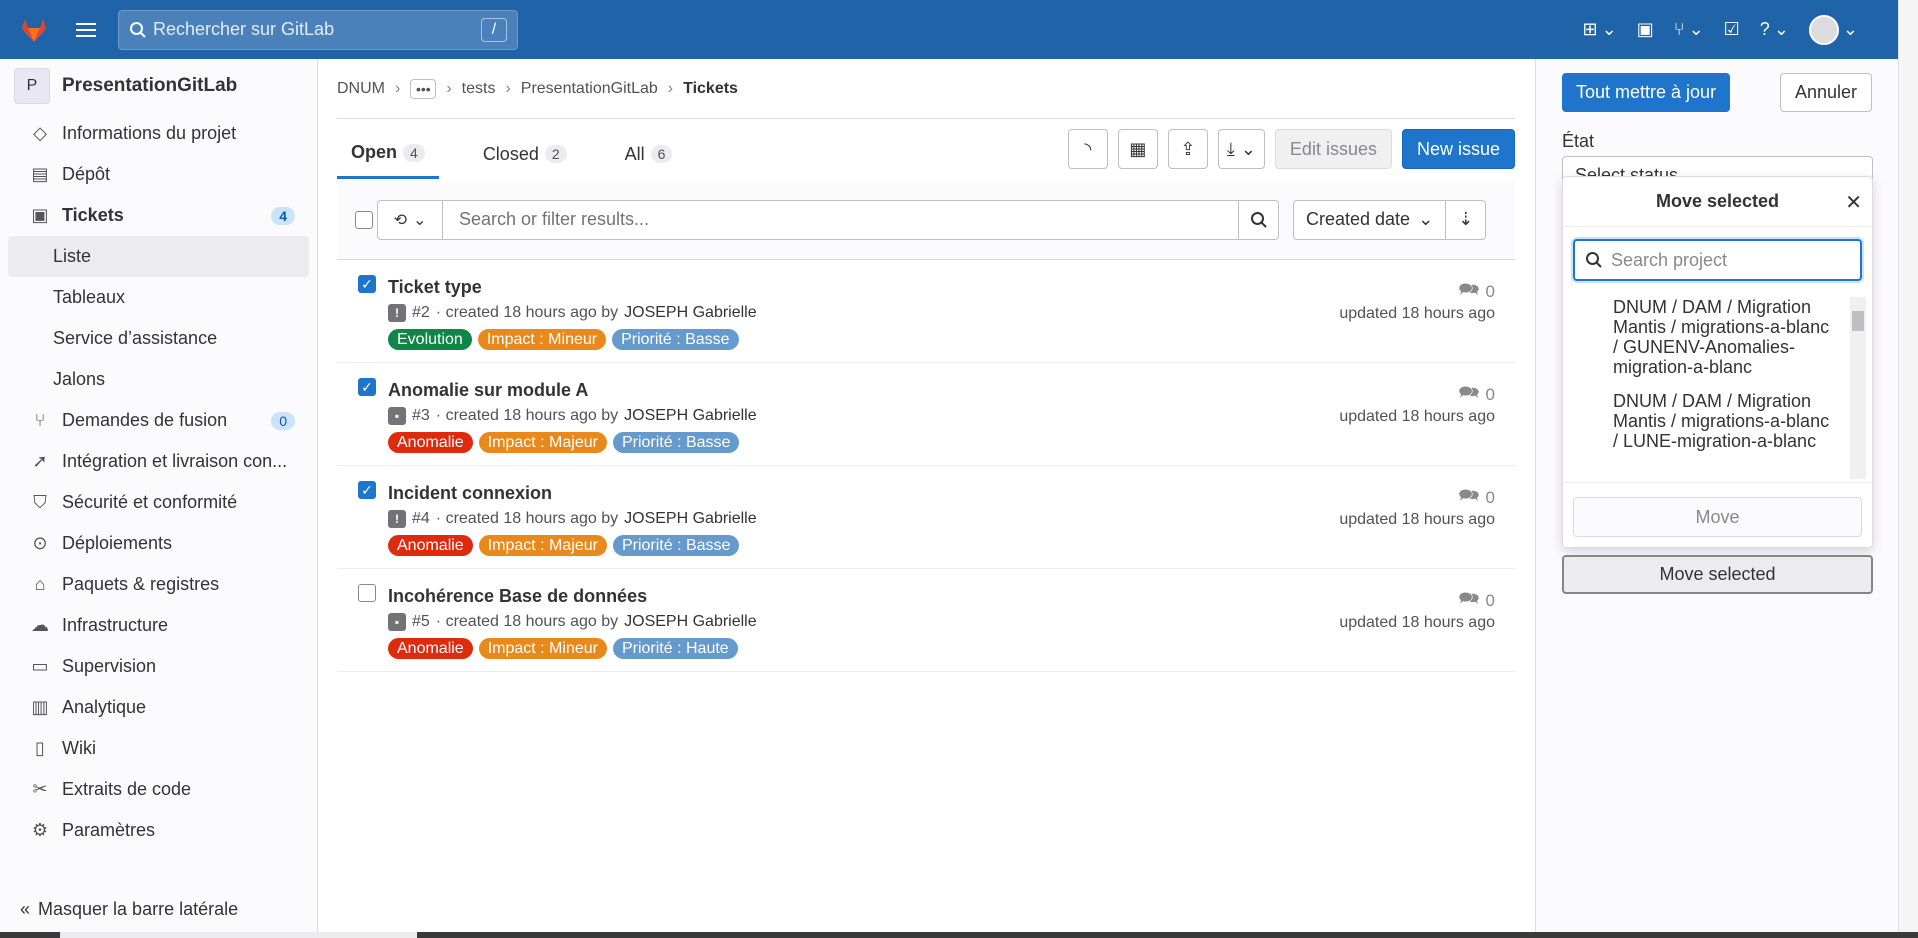 The image size is (1918, 938). I want to click on breadcrumb-item: PresentationGitLab, so click(589, 89).